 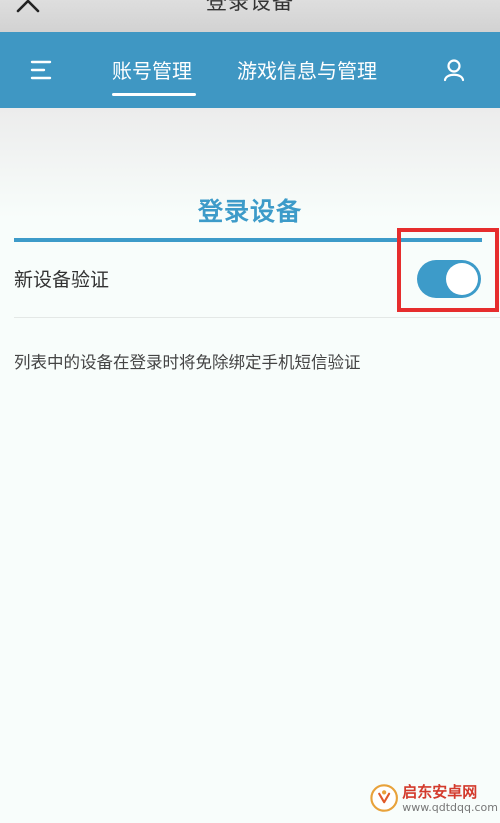 What do you see at coordinates (249, 211) in the screenshot?
I see `section-title: 登录设备` at bounding box center [249, 211].